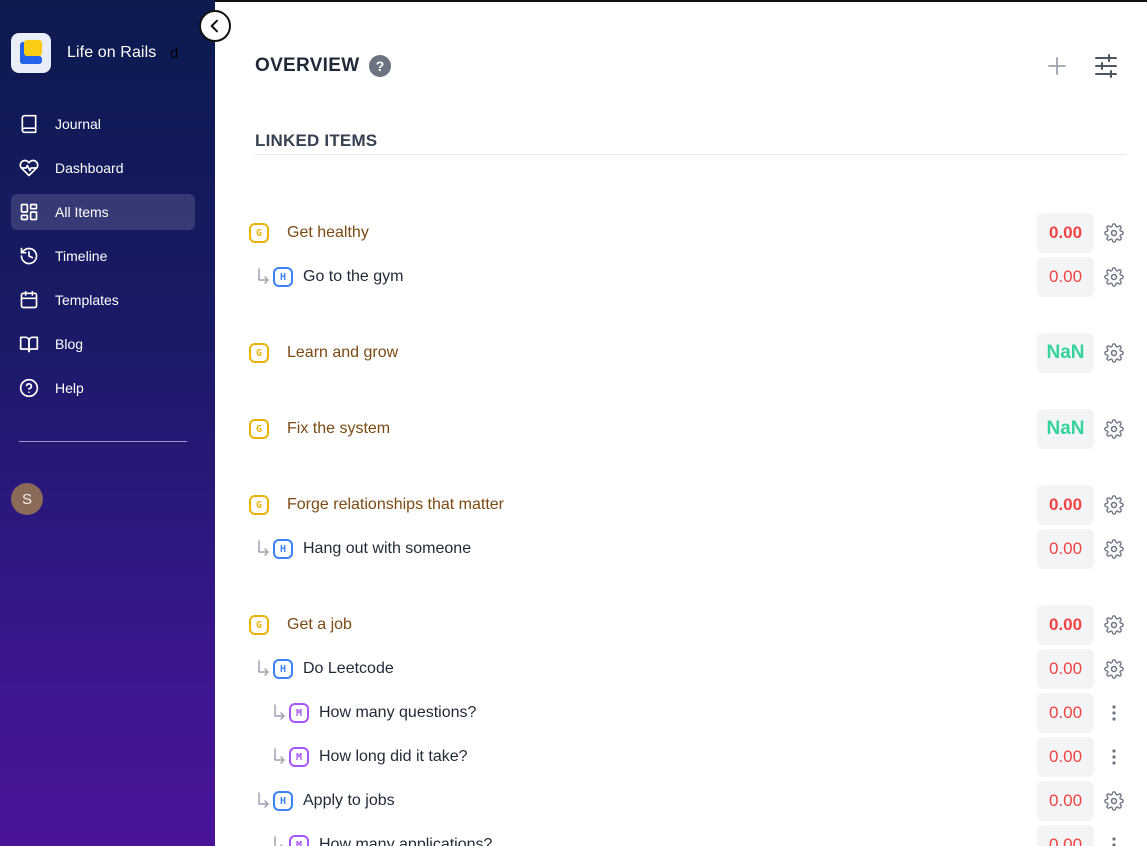 The width and height of the screenshot is (1147, 846). I want to click on page-title: OVERVIEW, so click(307, 65).